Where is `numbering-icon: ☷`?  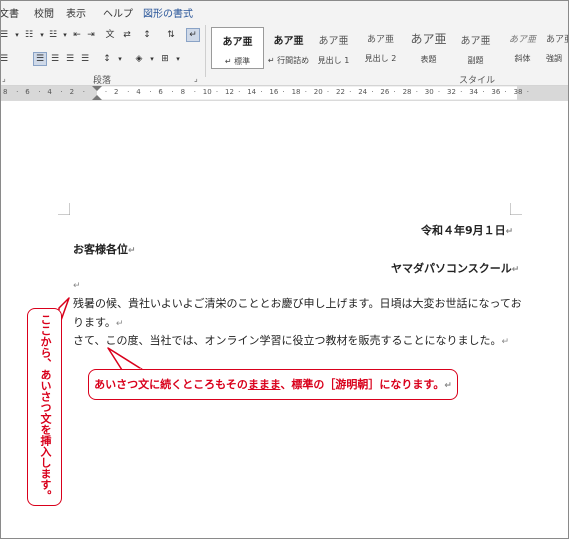 numbering-icon: ☷ is located at coordinates (29, 35).